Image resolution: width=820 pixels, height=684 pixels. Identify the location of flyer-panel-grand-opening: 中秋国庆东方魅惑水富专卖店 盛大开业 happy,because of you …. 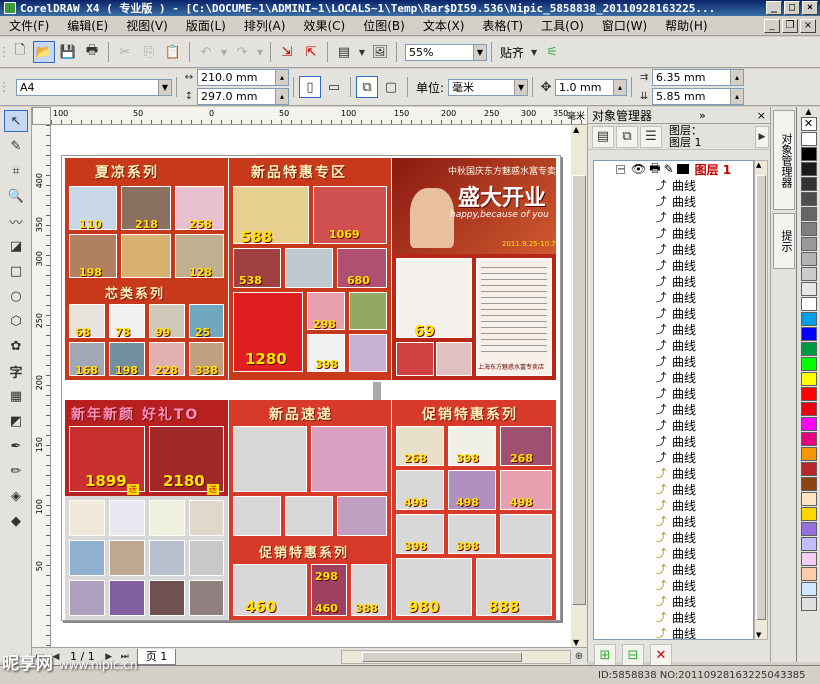
(474, 269).